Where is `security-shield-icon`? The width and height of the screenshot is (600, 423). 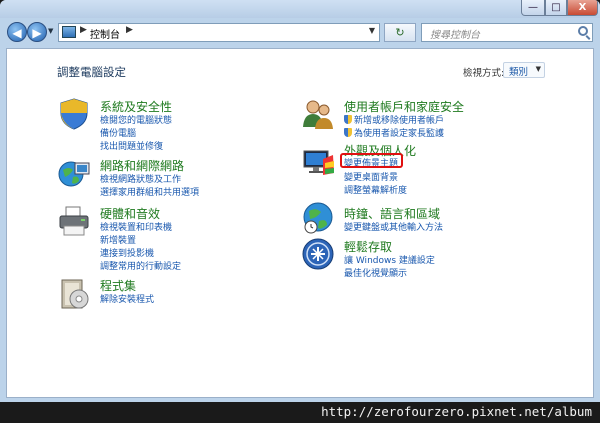 security-shield-icon is located at coordinates (74, 114).